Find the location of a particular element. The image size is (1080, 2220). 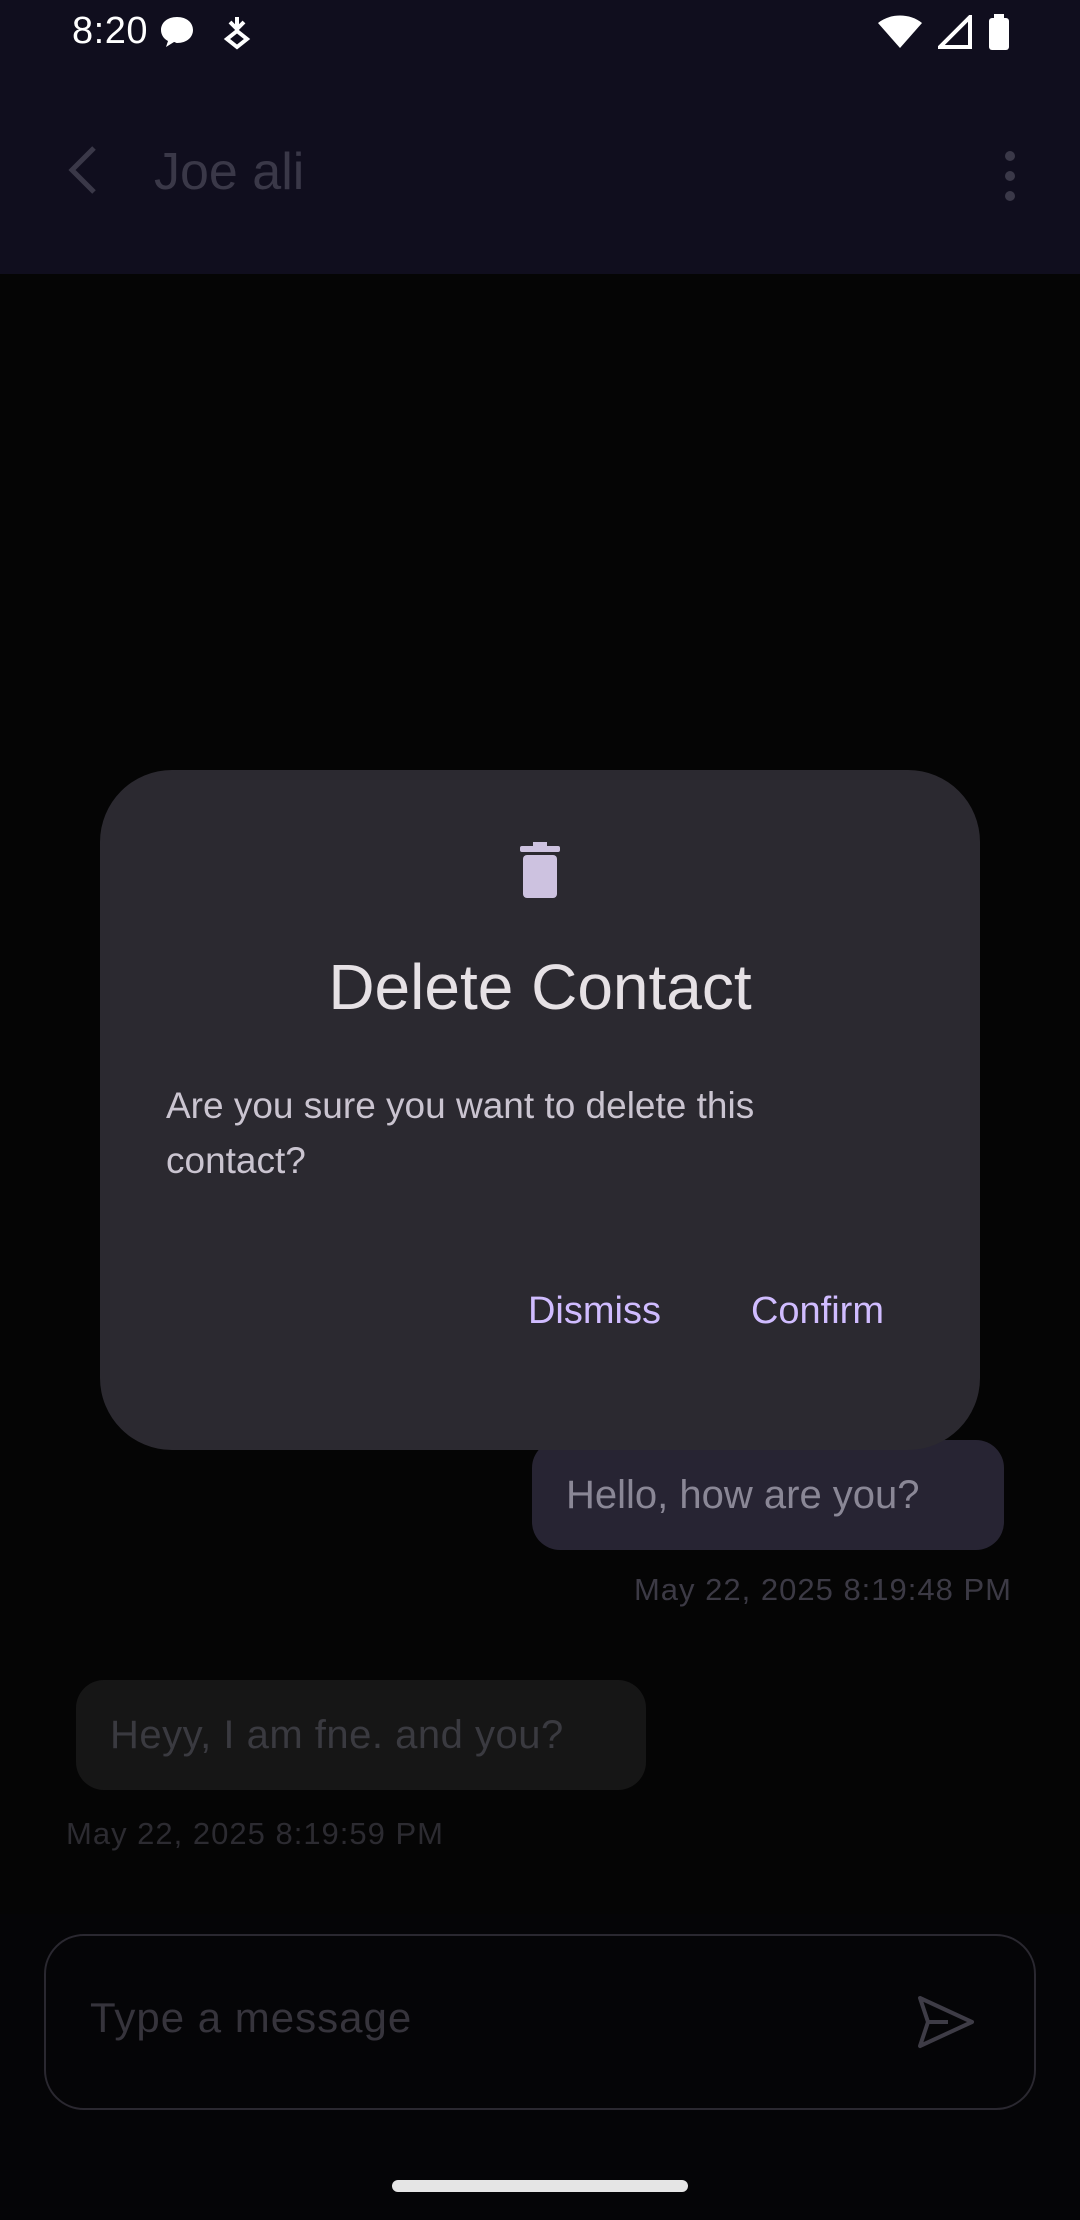

contact-name-title: Joe ali is located at coordinates (229, 172).